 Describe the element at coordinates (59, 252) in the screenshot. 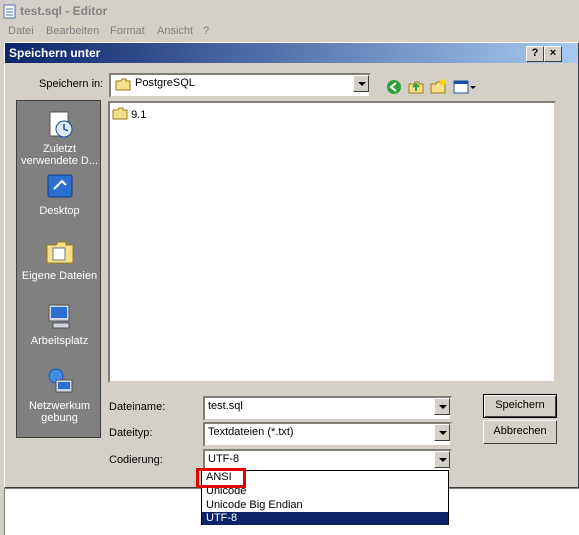

I see `my-documents-icon` at that location.